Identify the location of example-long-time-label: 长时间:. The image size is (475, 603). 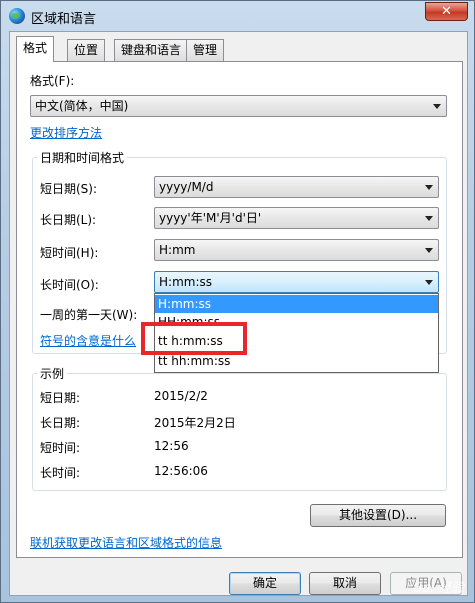
(60, 473).